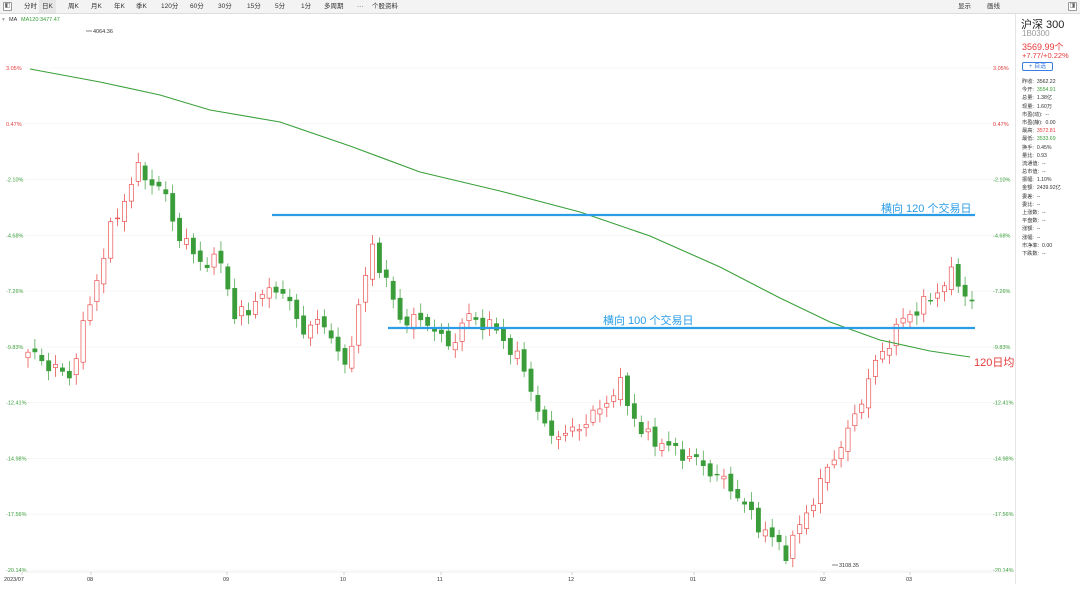  What do you see at coordinates (1041, 221) in the screenshot?
I see `stat-row: 平盘数: --` at bounding box center [1041, 221].